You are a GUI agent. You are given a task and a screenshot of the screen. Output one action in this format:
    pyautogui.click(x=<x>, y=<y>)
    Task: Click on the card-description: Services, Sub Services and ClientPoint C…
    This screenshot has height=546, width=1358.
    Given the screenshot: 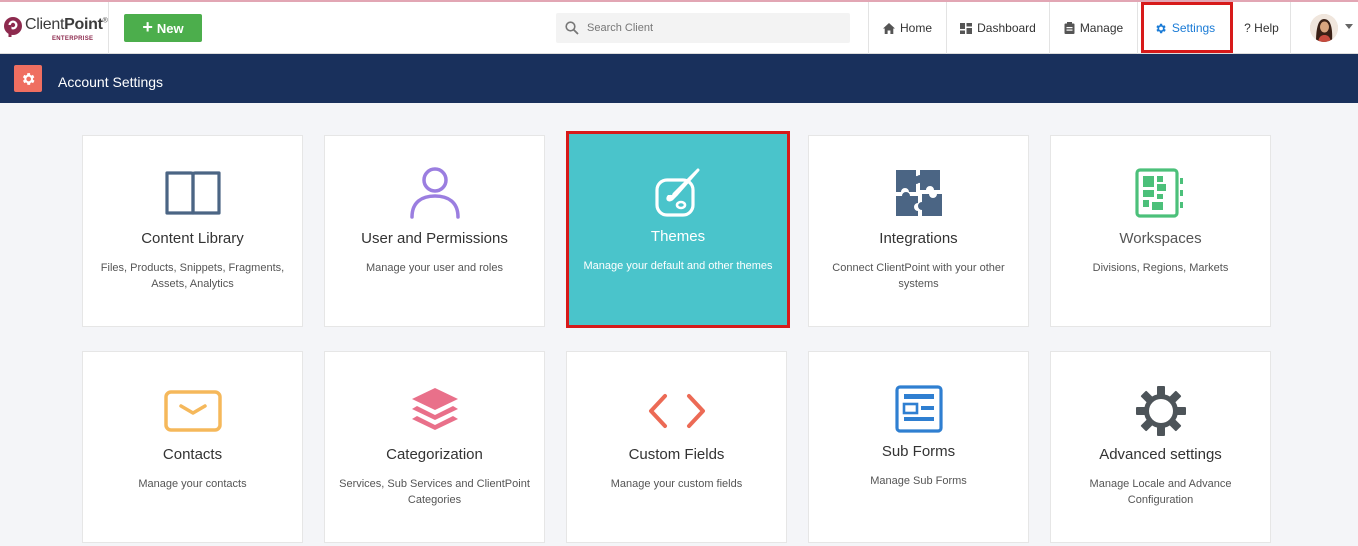 What is the action you would take?
    pyautogui.click(x=434, y=492)
    